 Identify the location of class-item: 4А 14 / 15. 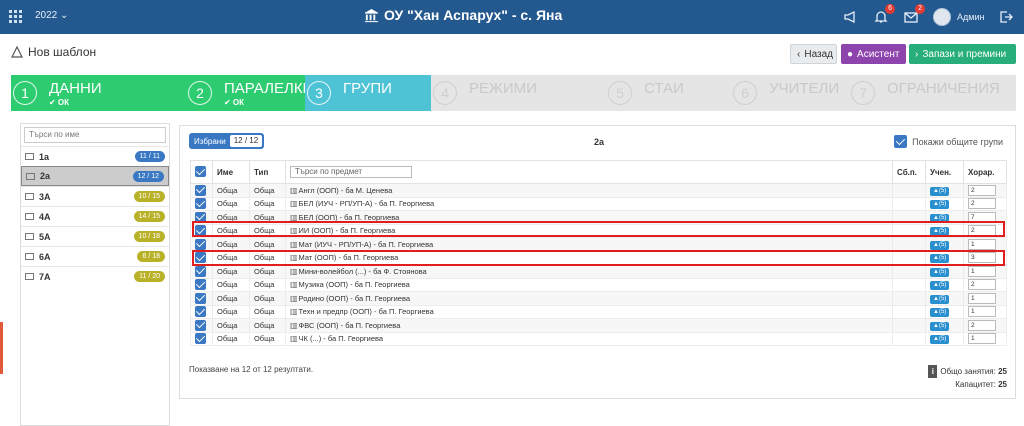
(95, 216).